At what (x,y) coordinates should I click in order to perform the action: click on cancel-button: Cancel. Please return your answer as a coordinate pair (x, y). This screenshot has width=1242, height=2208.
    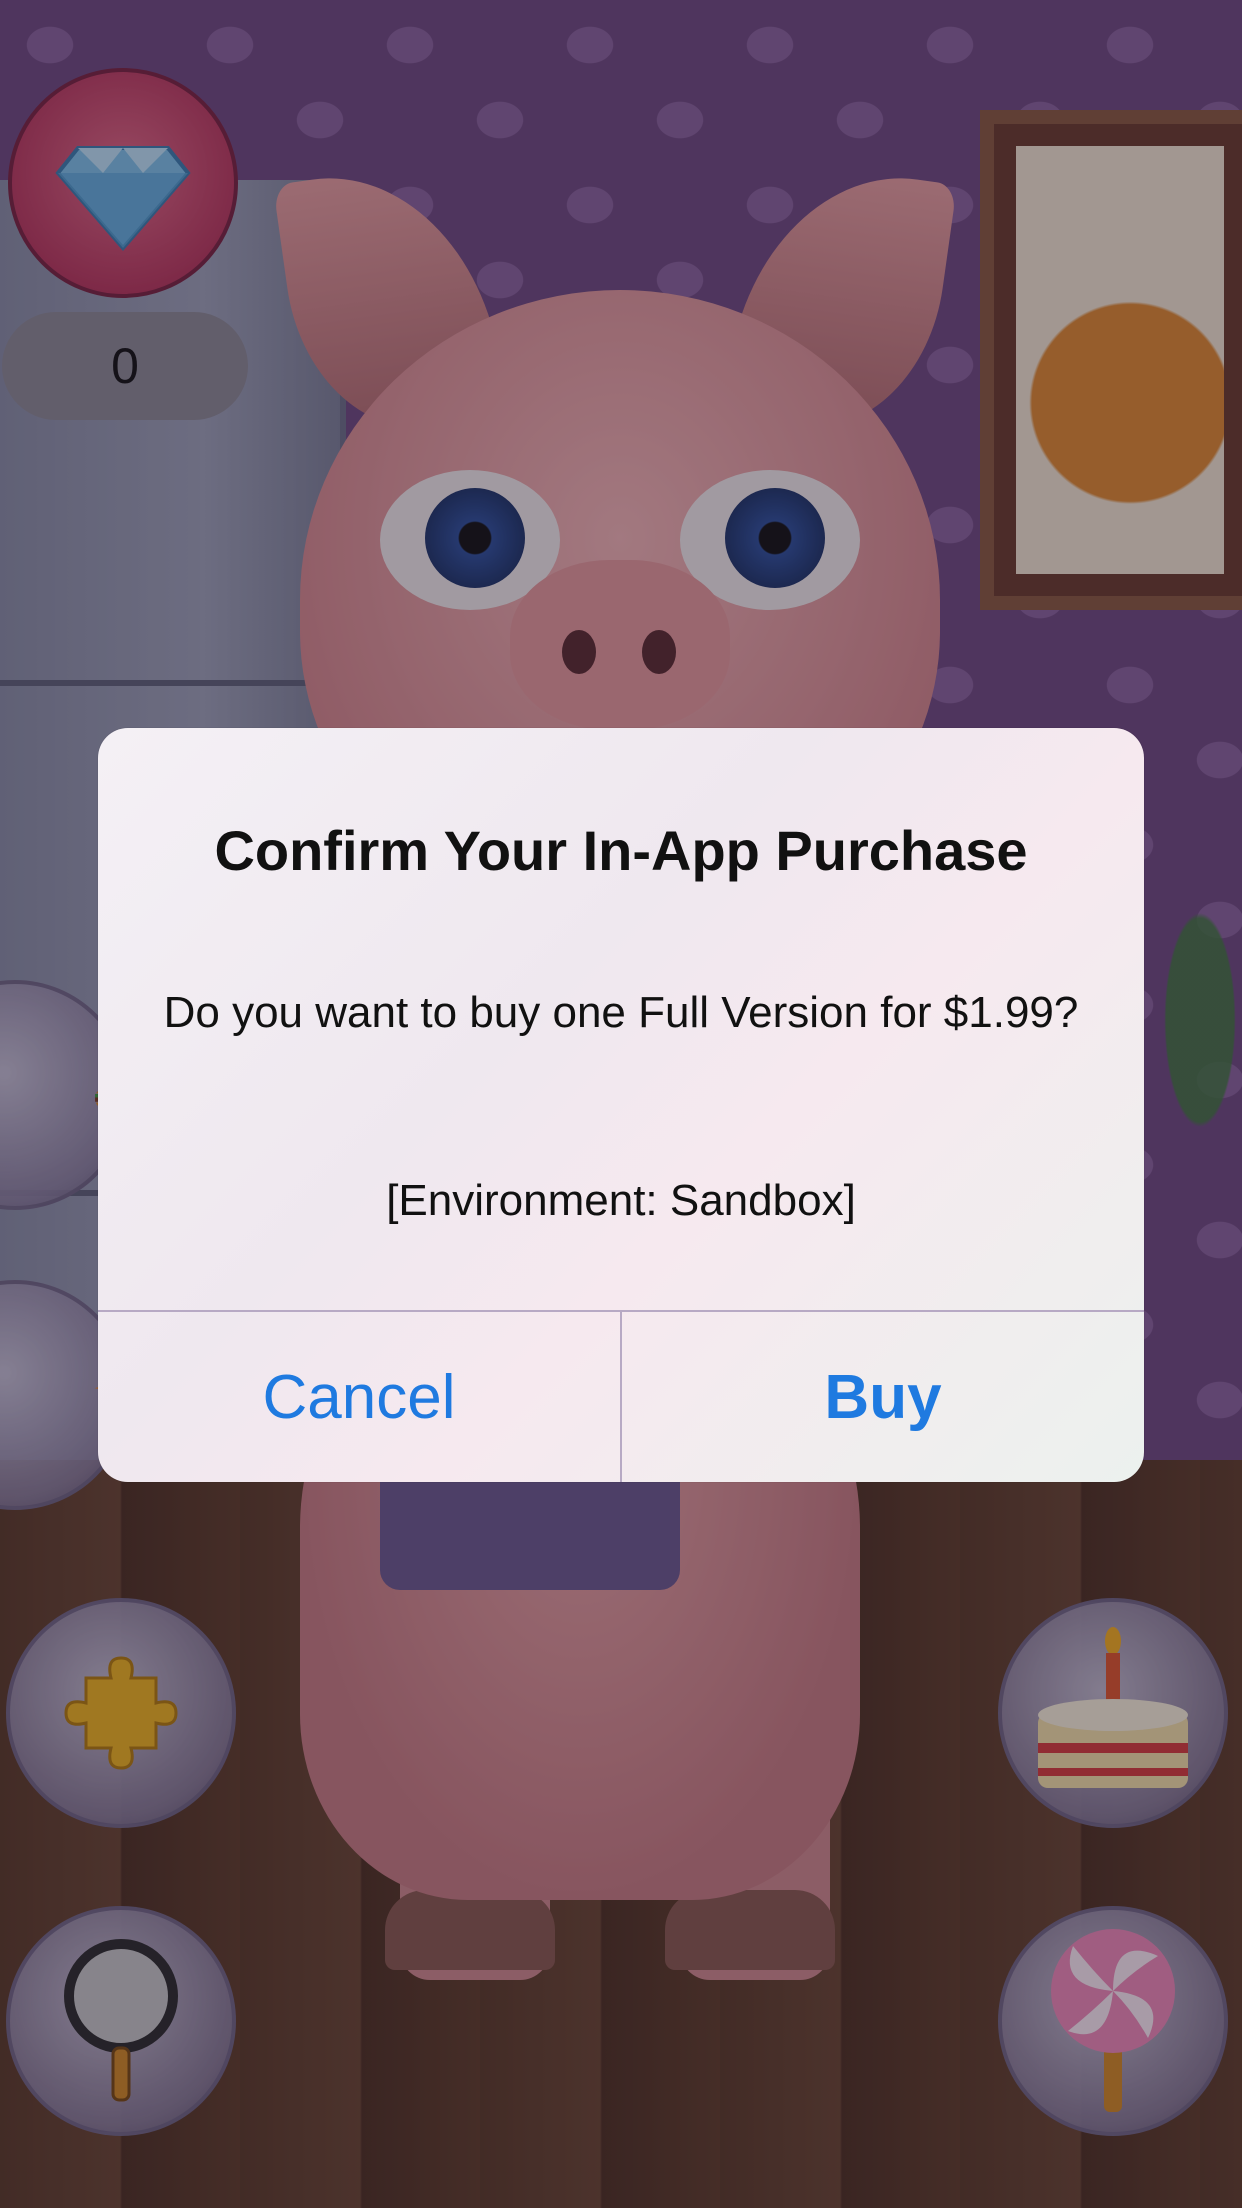
    Looking at the image, I should click on (359, 1397).